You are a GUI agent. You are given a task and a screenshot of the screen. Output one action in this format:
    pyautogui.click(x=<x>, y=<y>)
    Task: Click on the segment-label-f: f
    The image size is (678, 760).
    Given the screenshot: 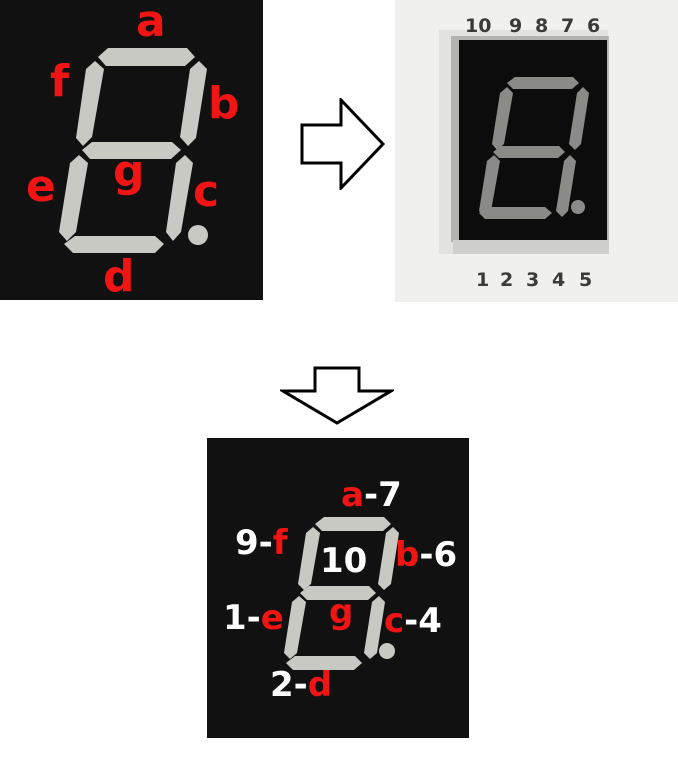 What is the action you would take?
    pyautogui.click(x=60, y=81)
    